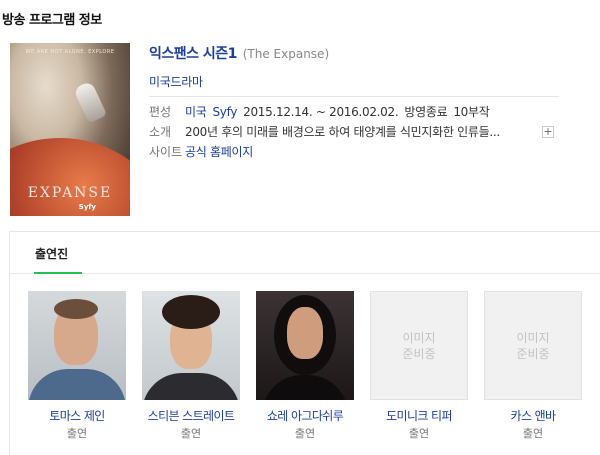 This screenshot has width=600, height=455. I want to click on tab-active-indicator, so click(58, 273).